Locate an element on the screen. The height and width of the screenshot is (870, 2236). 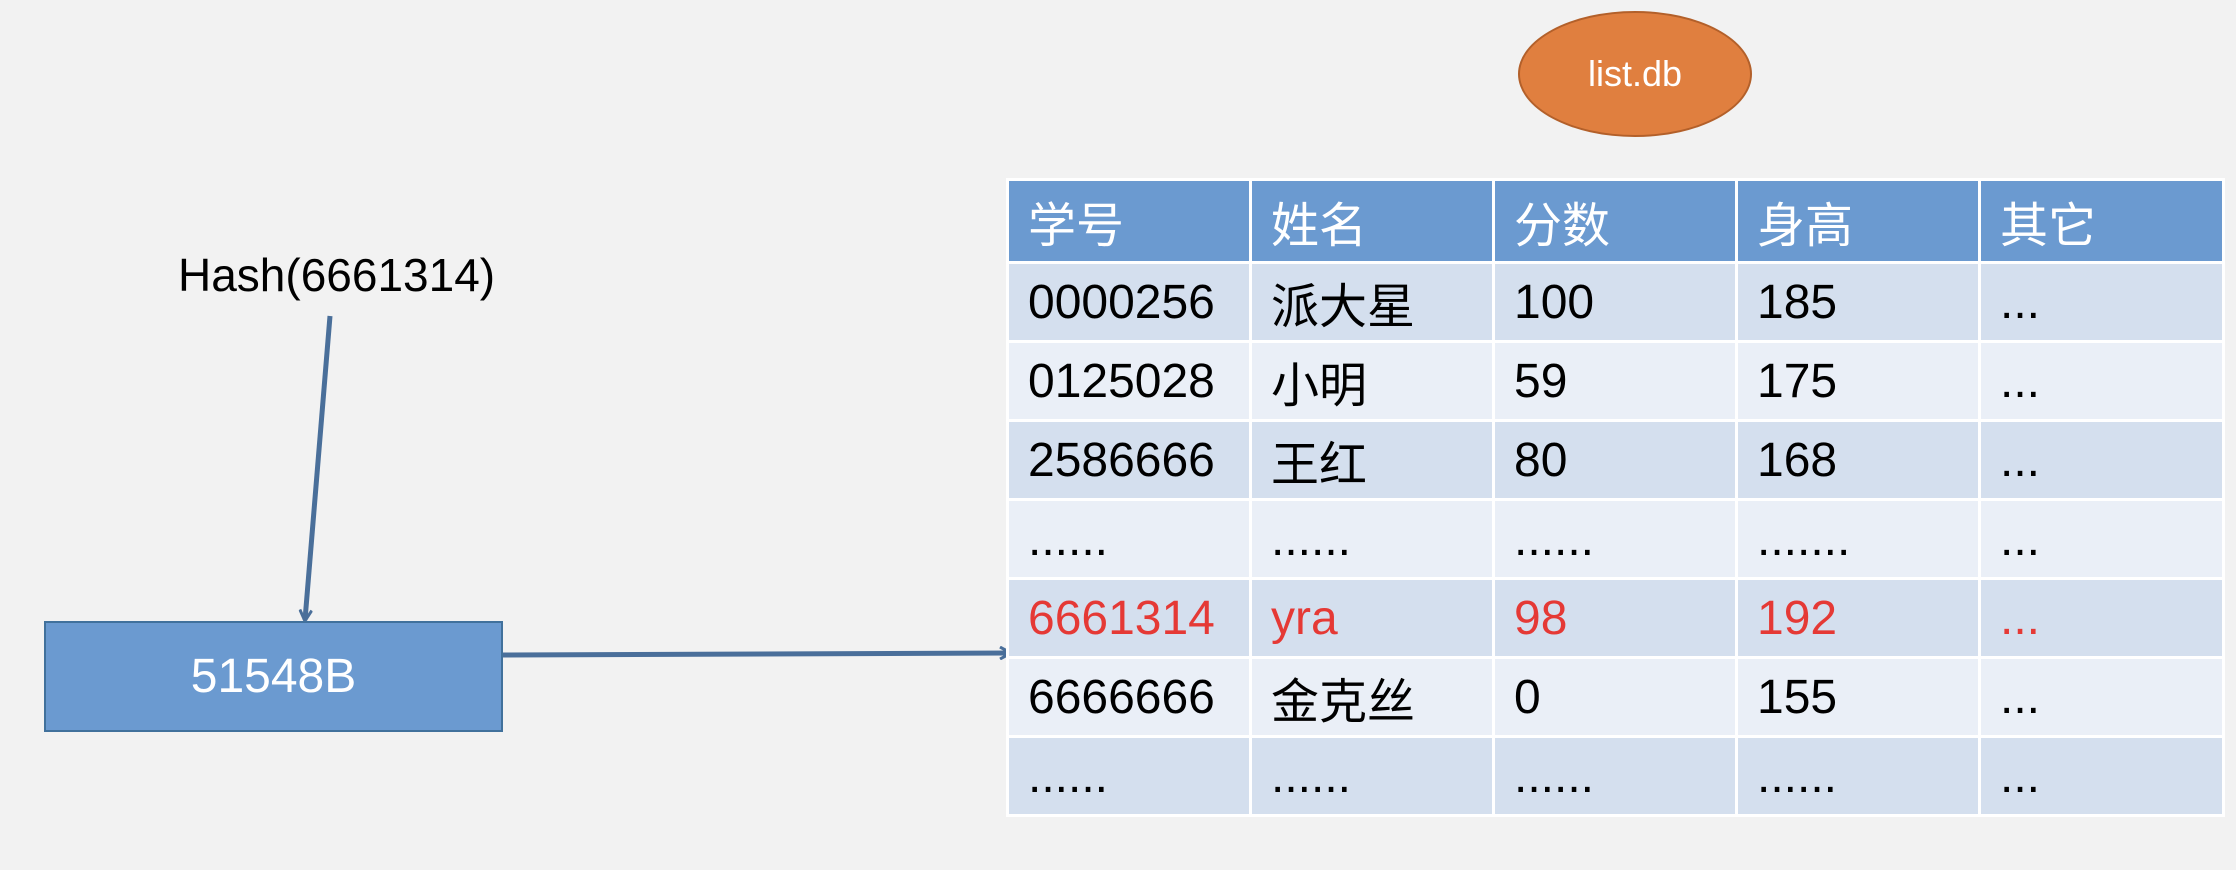
header-student-id: 学号 is located at coordinates (1129, 221).